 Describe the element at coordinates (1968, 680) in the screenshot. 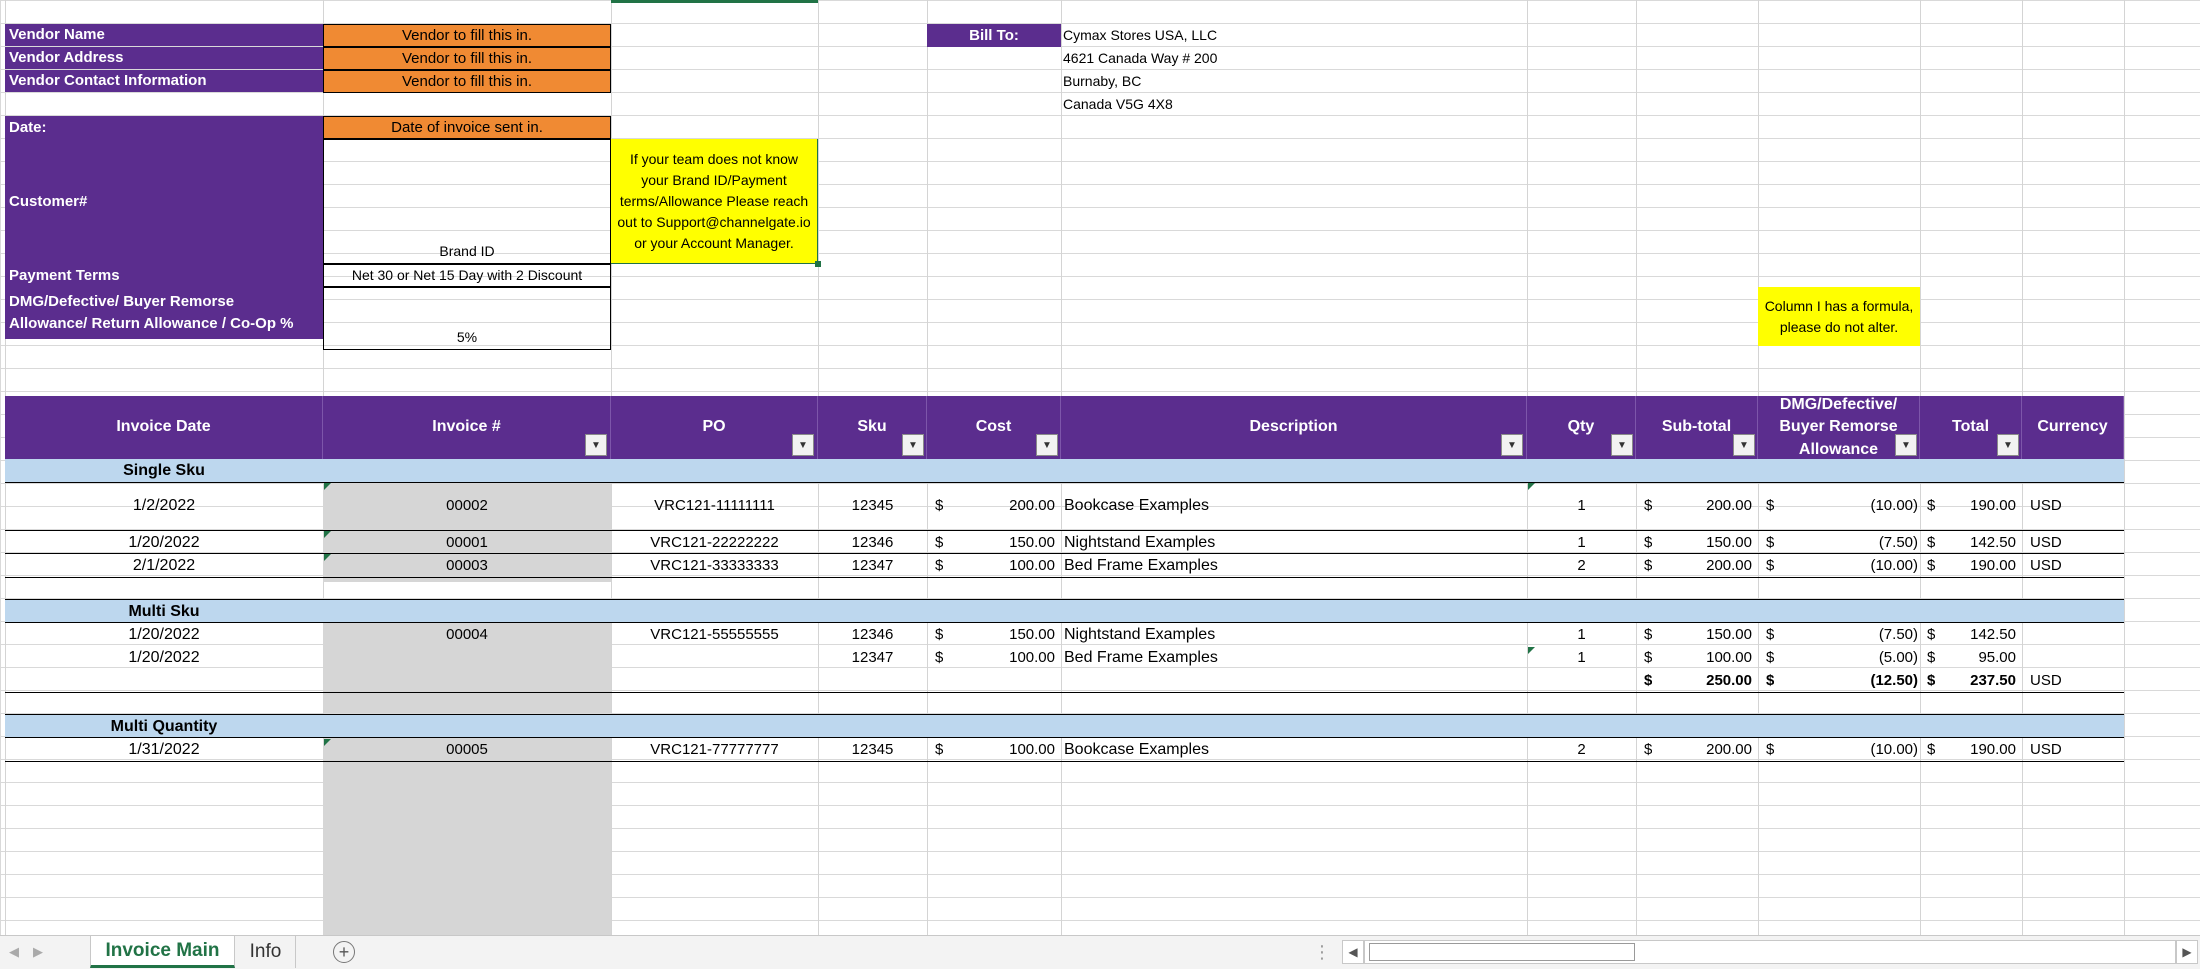

I see `cell-total-sum: 237.50` at that location.